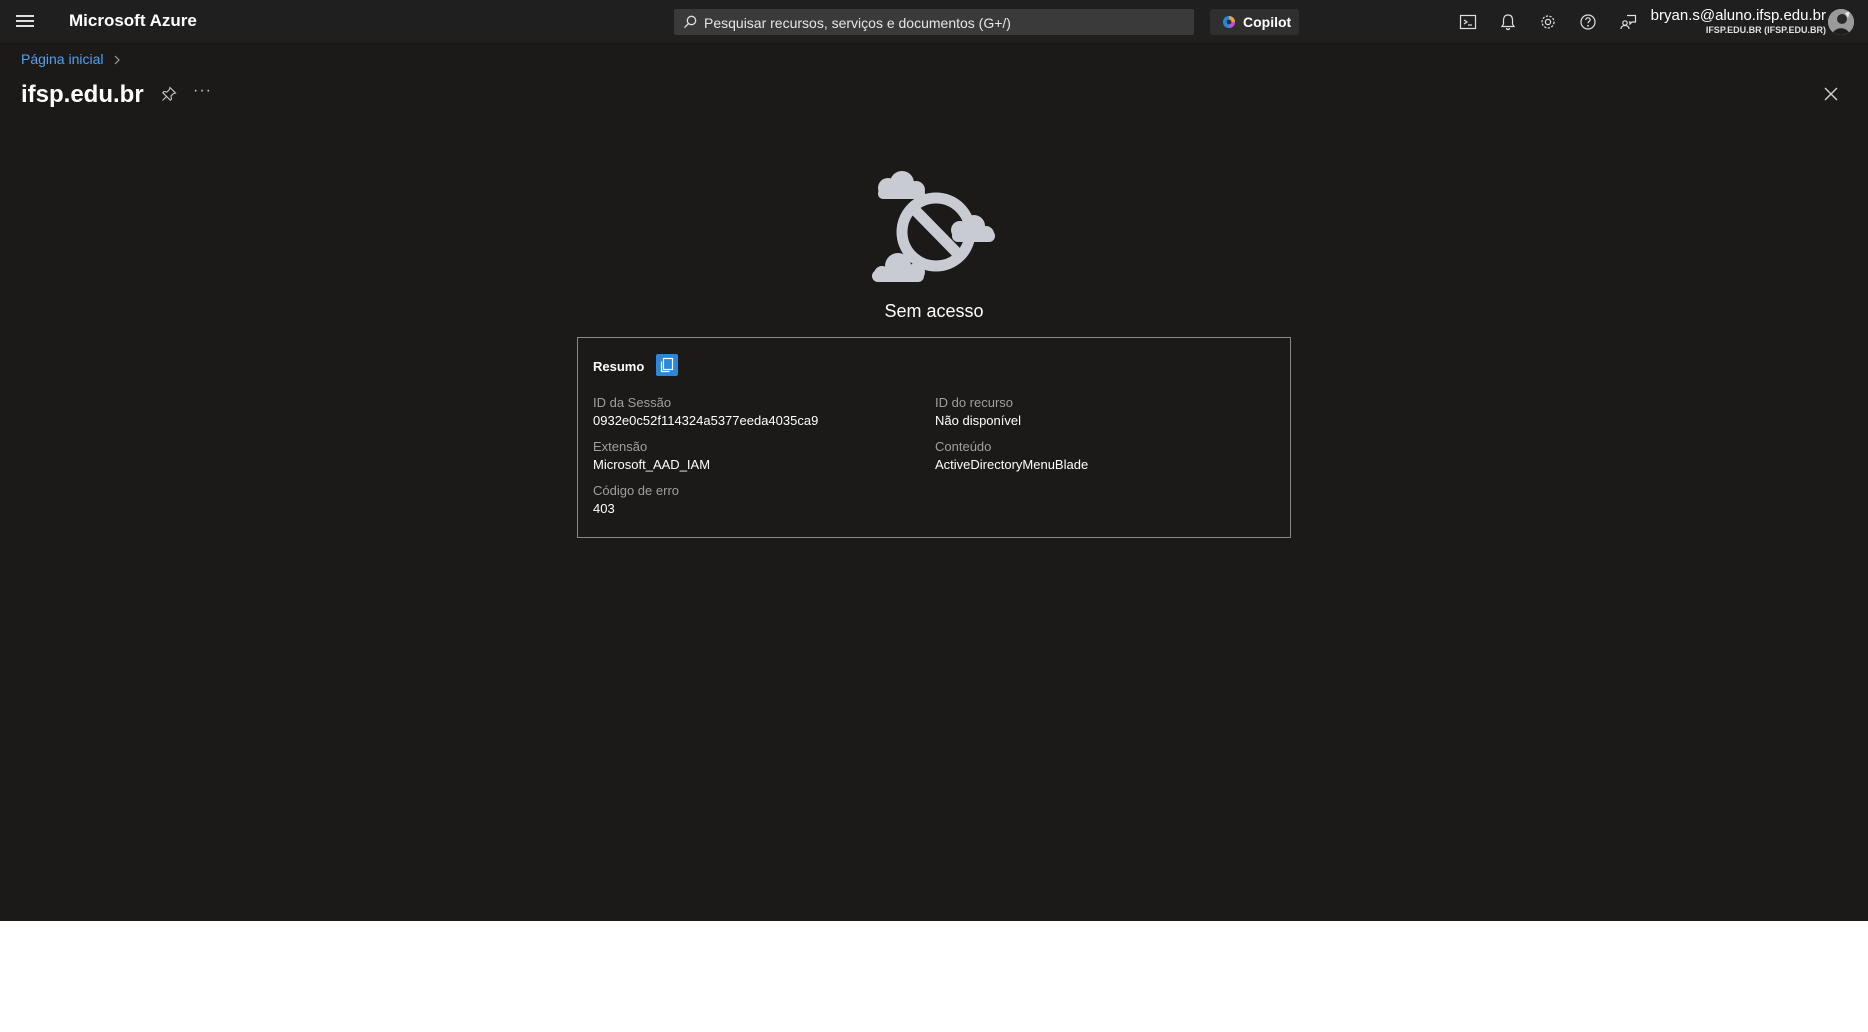 The width and height of the screenshot is (1868, 1032). What do you see at coordinates (690, 22) in the screenshot?
I see `search-icon` at bounding box center [690, 22].